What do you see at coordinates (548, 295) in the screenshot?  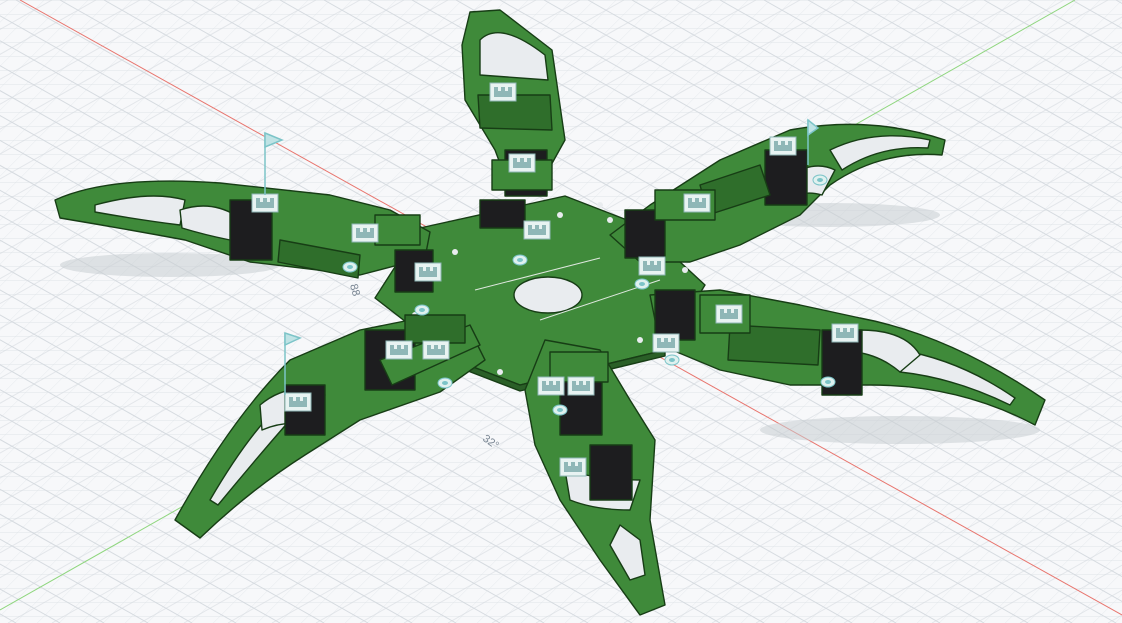 I see `center-hole` at bounding box center [548, 295].